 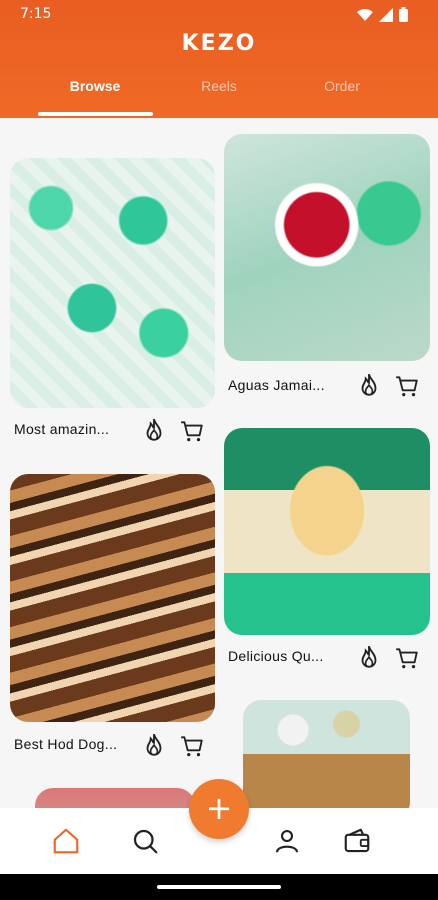 What do you see at coordinates (403, 14) in the screenshot?
I see `battery-icon` at bounding box center [403, 14].